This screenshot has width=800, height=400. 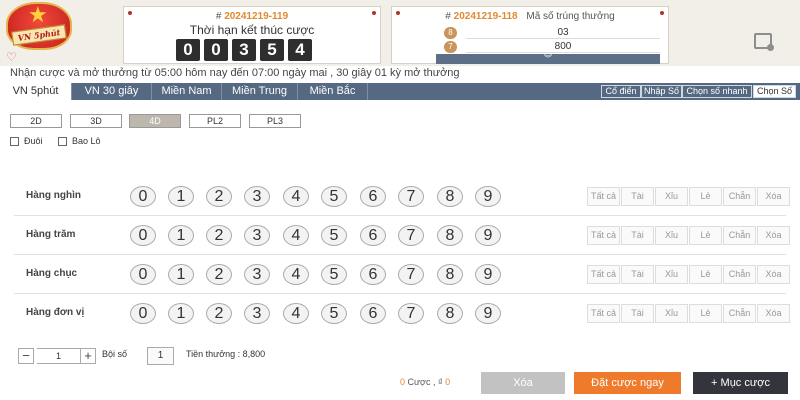 I want to click on bet-count-label: Cược ,, so click(x=421, y=382).